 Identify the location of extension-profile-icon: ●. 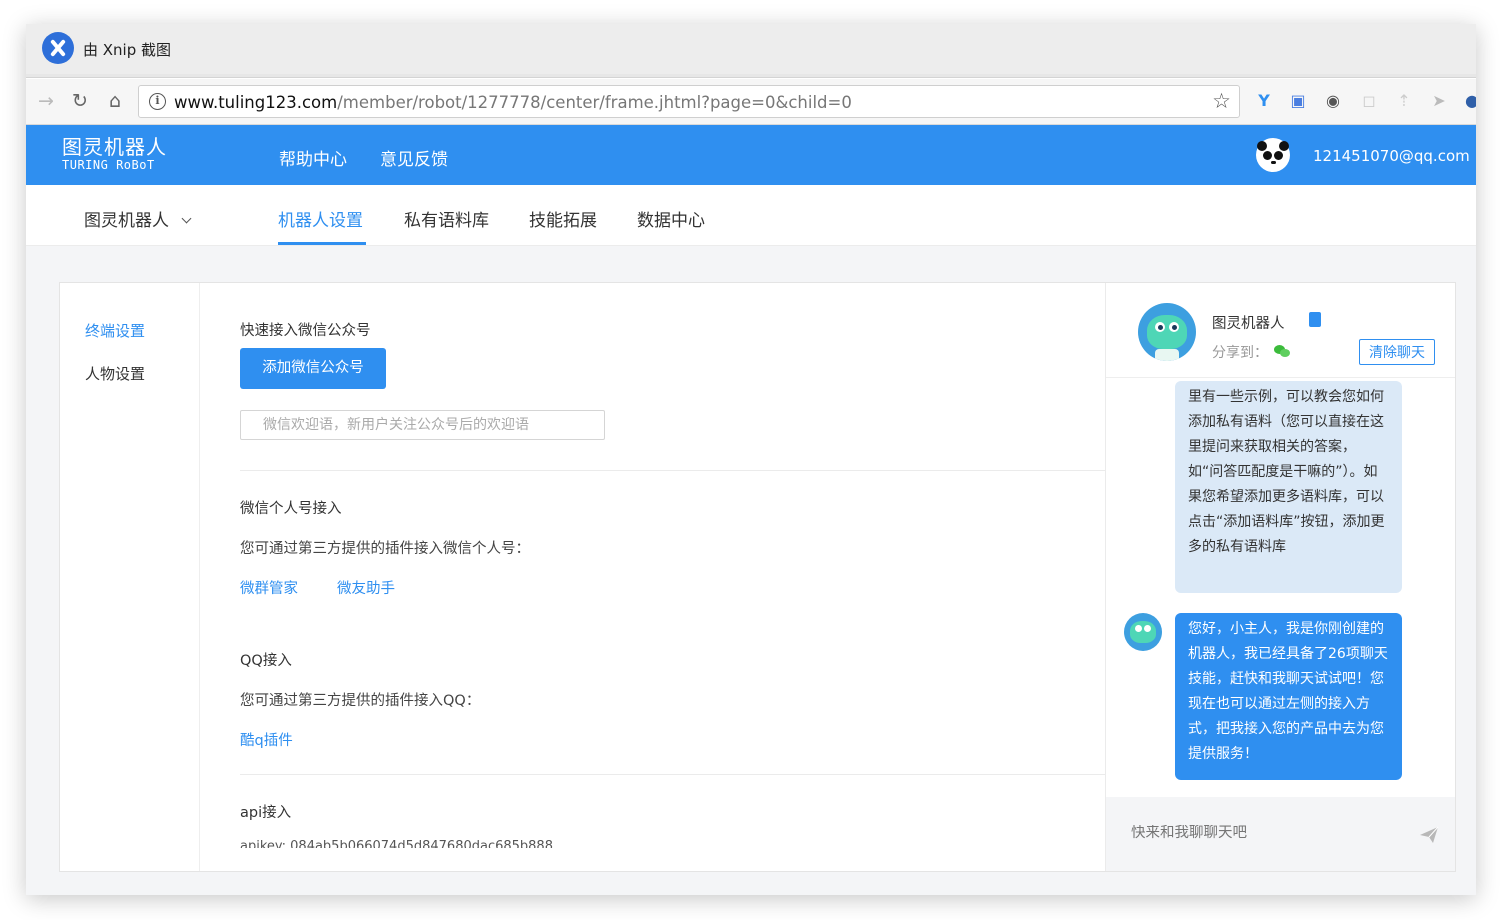
(1469, 101).